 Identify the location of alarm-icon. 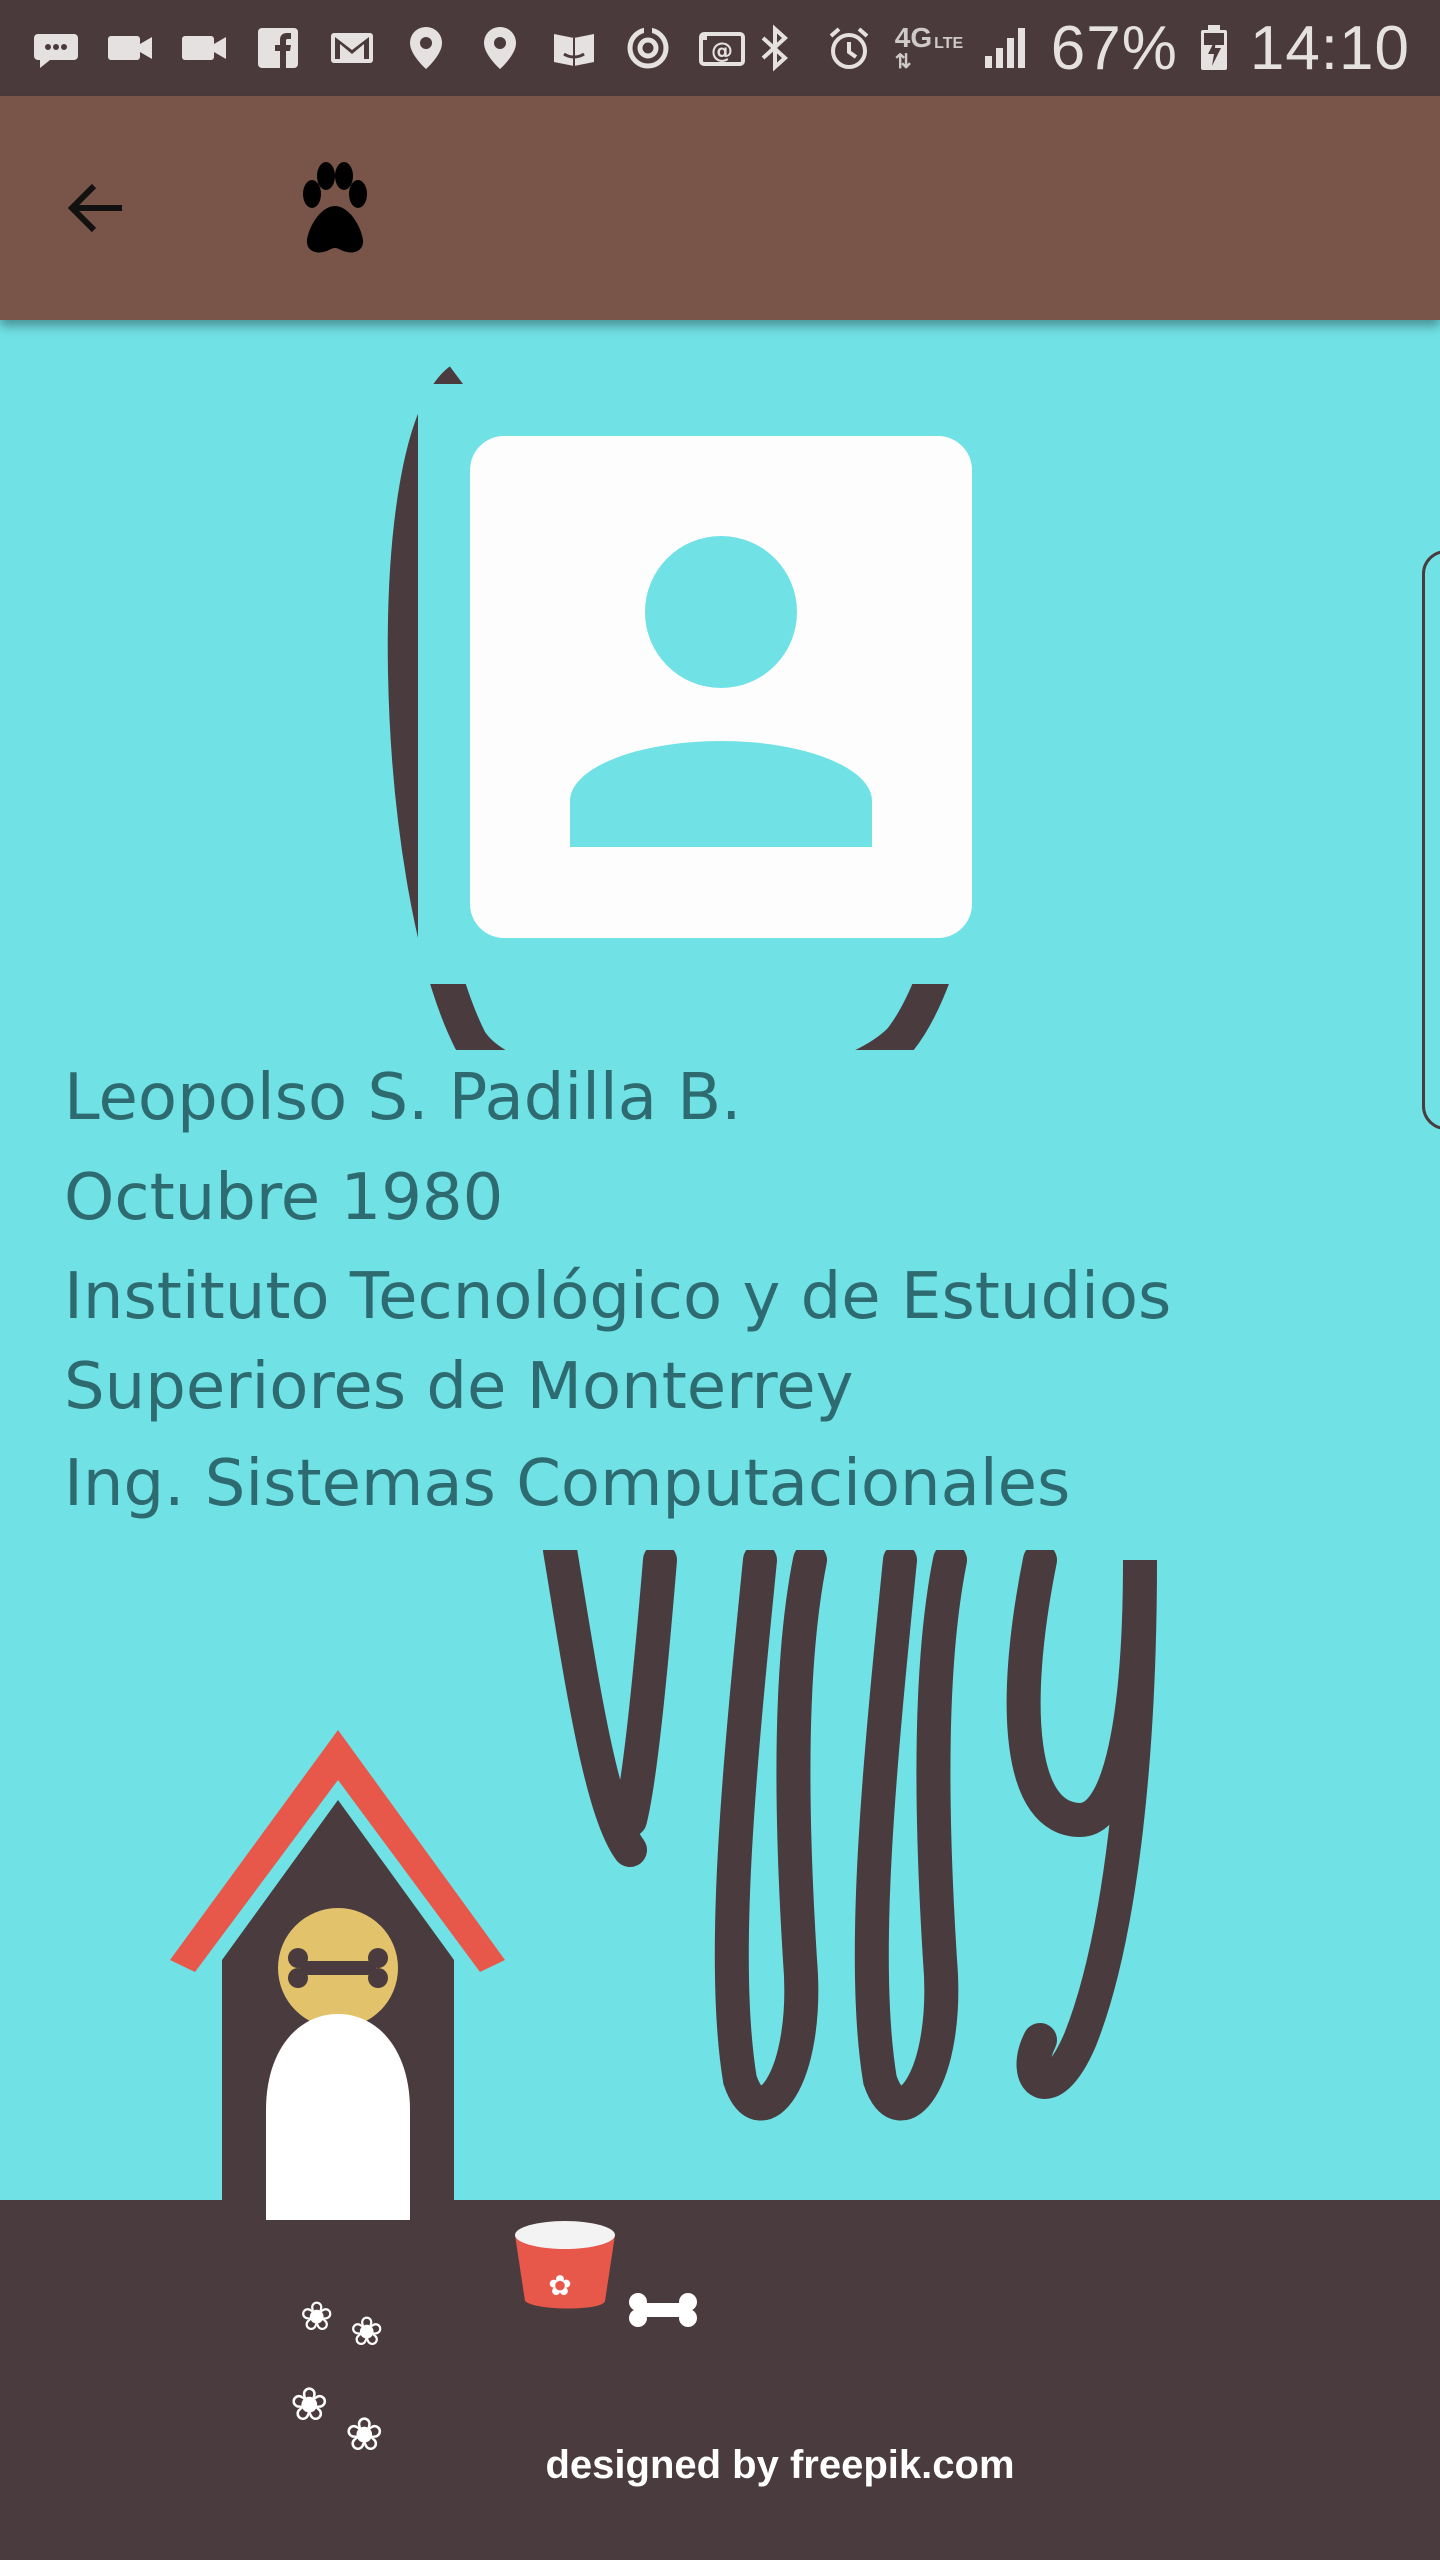
(849, 48).